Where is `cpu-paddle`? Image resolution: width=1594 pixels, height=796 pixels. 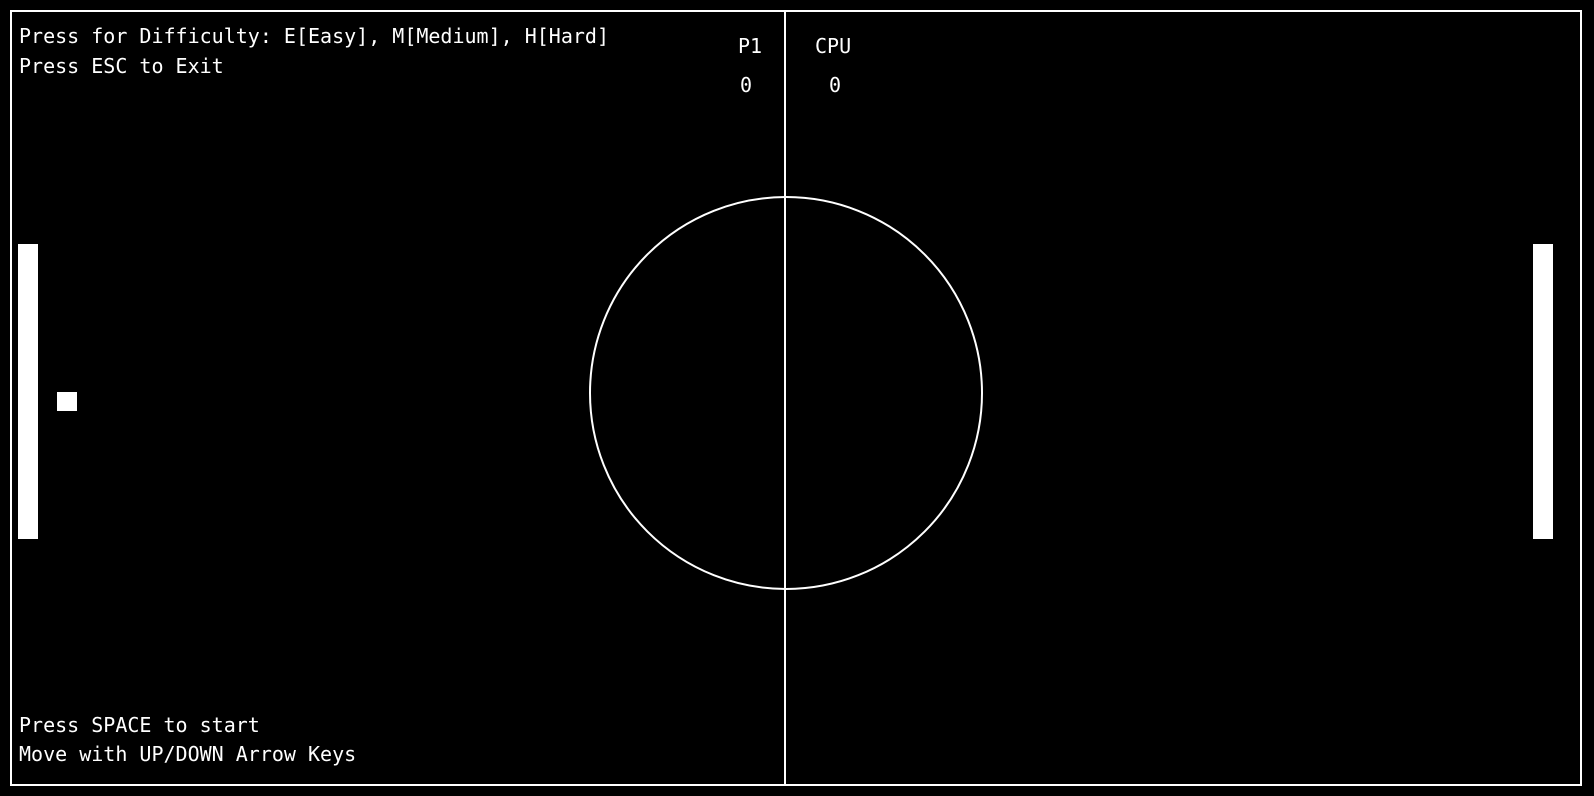
cpu-paddle is located at coordinates (1543, 391).